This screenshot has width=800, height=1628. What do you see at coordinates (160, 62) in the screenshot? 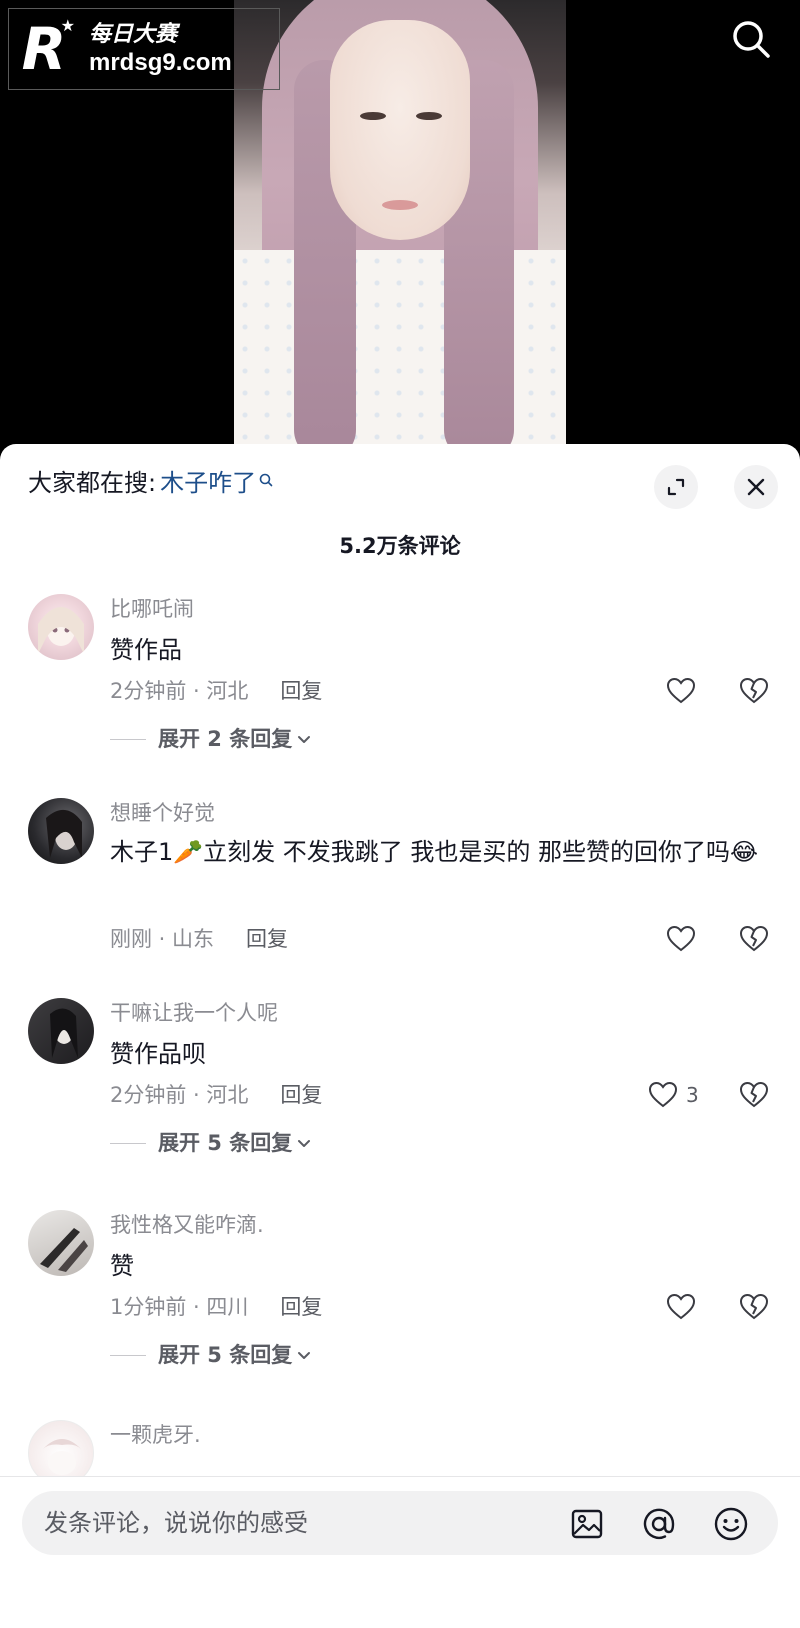
I see `logo-url-text: mrdsg9.com` at bounding box center [160, 62].